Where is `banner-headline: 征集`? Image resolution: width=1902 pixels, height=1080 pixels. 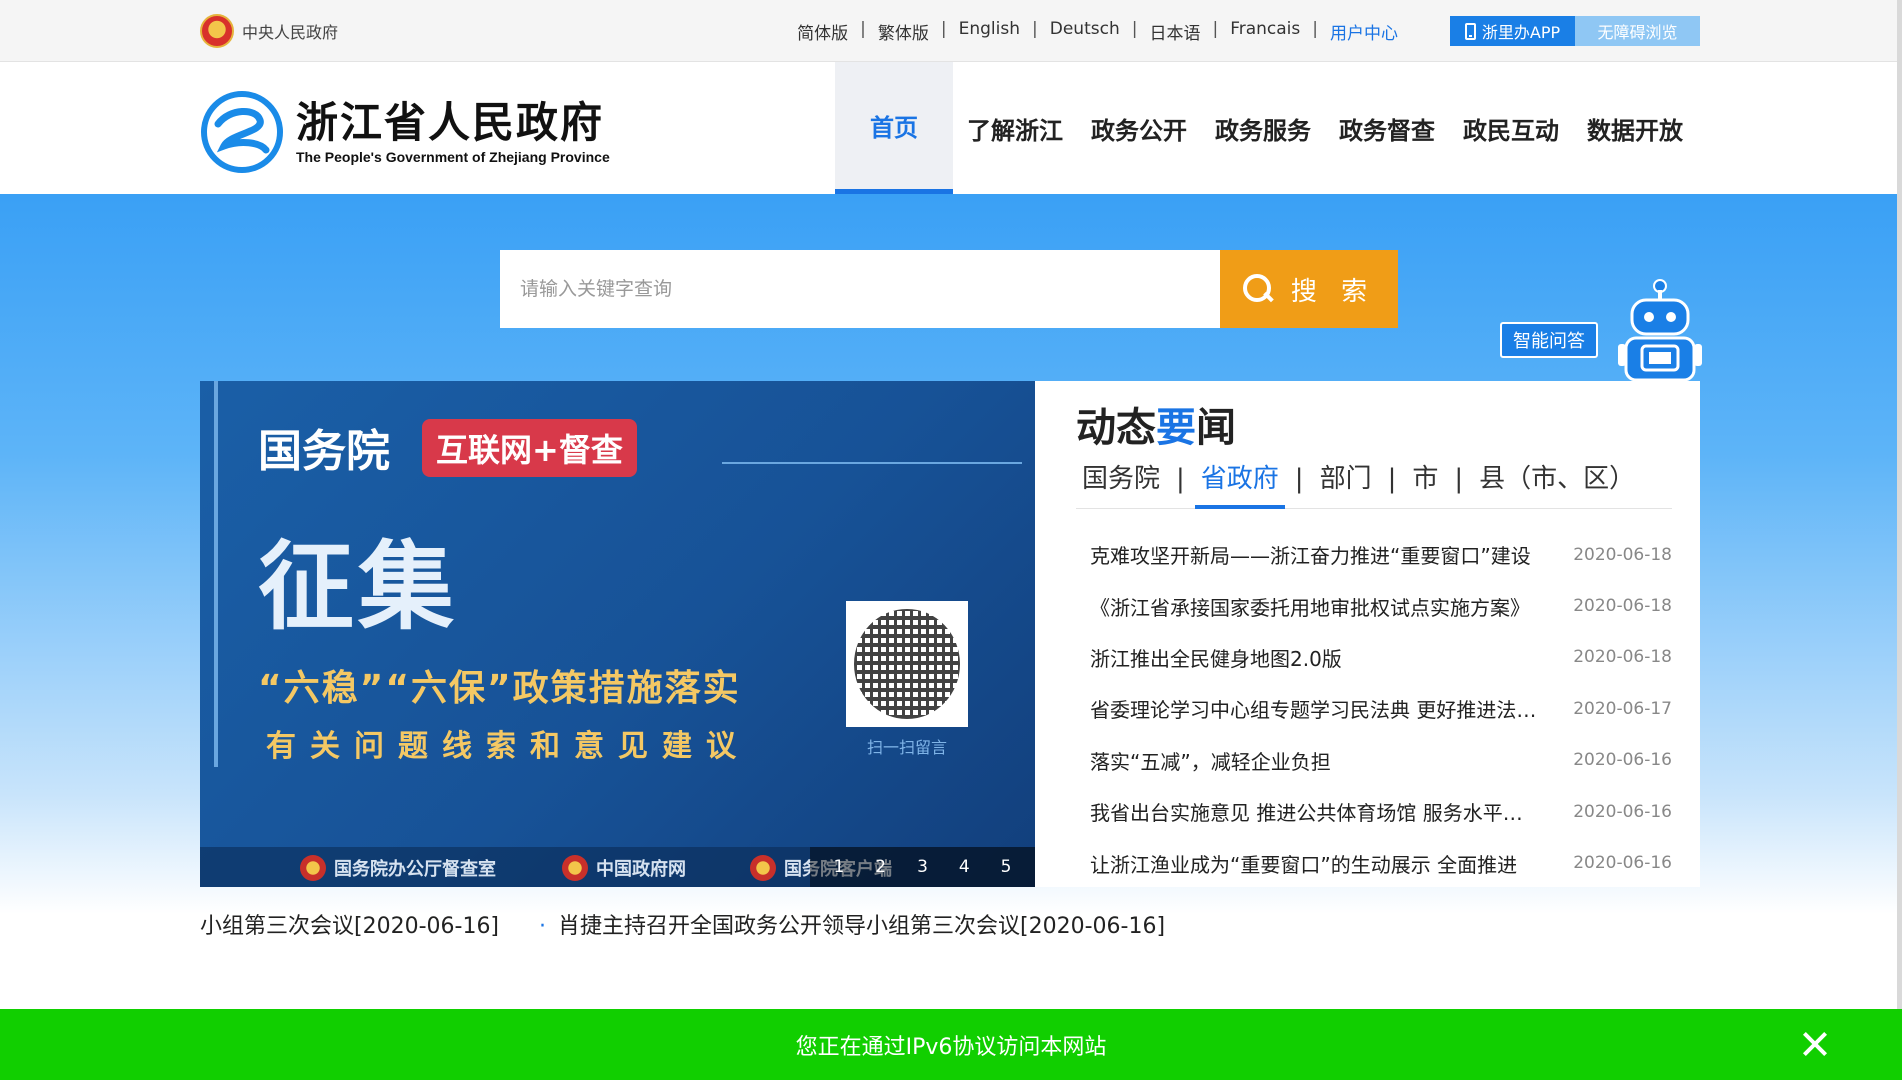
banner-headline: 征集 is located at coordinates (358, 586).